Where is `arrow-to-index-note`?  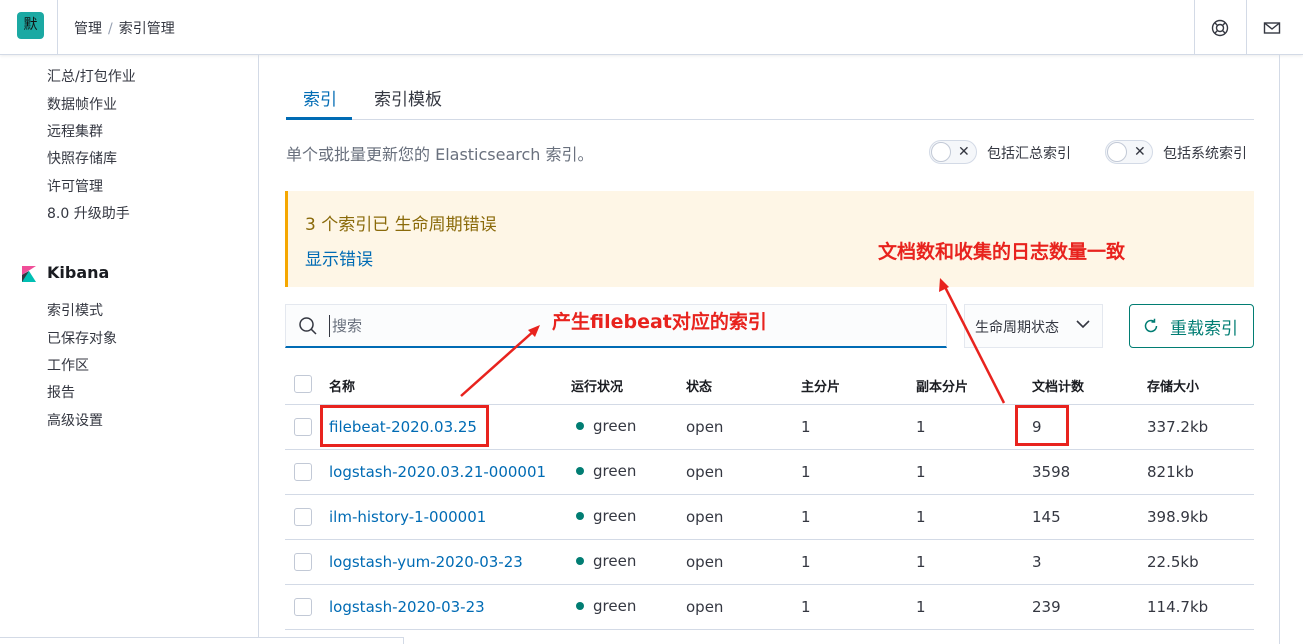 arrow-to-index-note is located at coordinates (498, 363).